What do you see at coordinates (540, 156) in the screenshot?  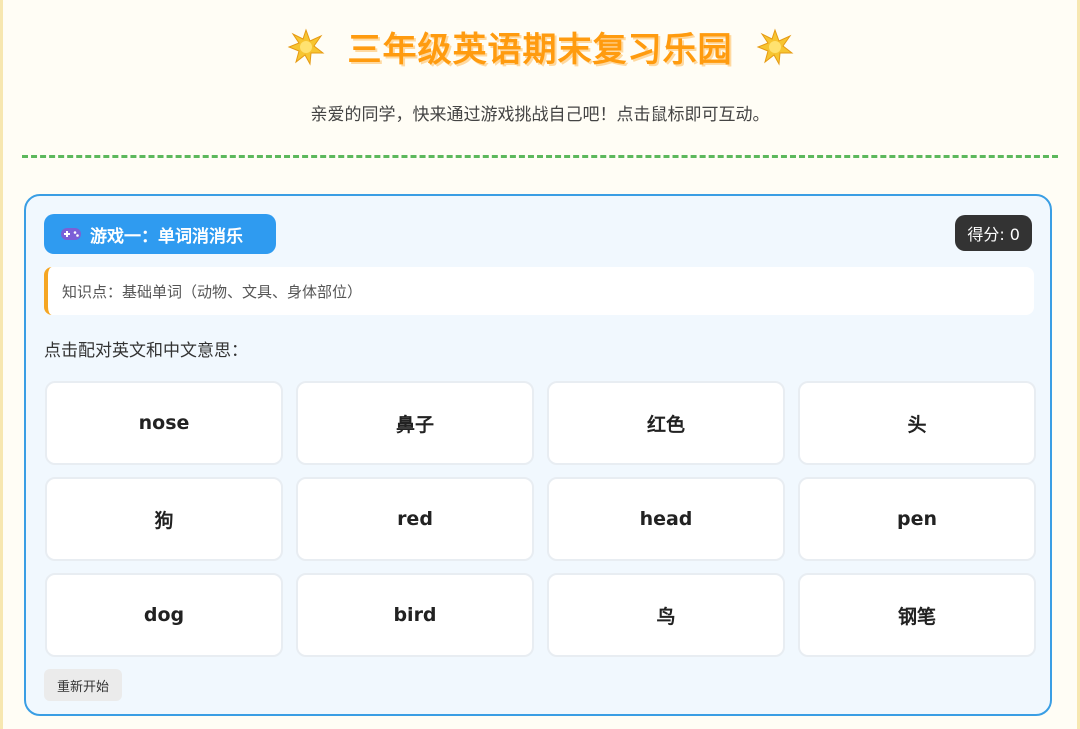 I see `divider` at bounding box center [540, 156].